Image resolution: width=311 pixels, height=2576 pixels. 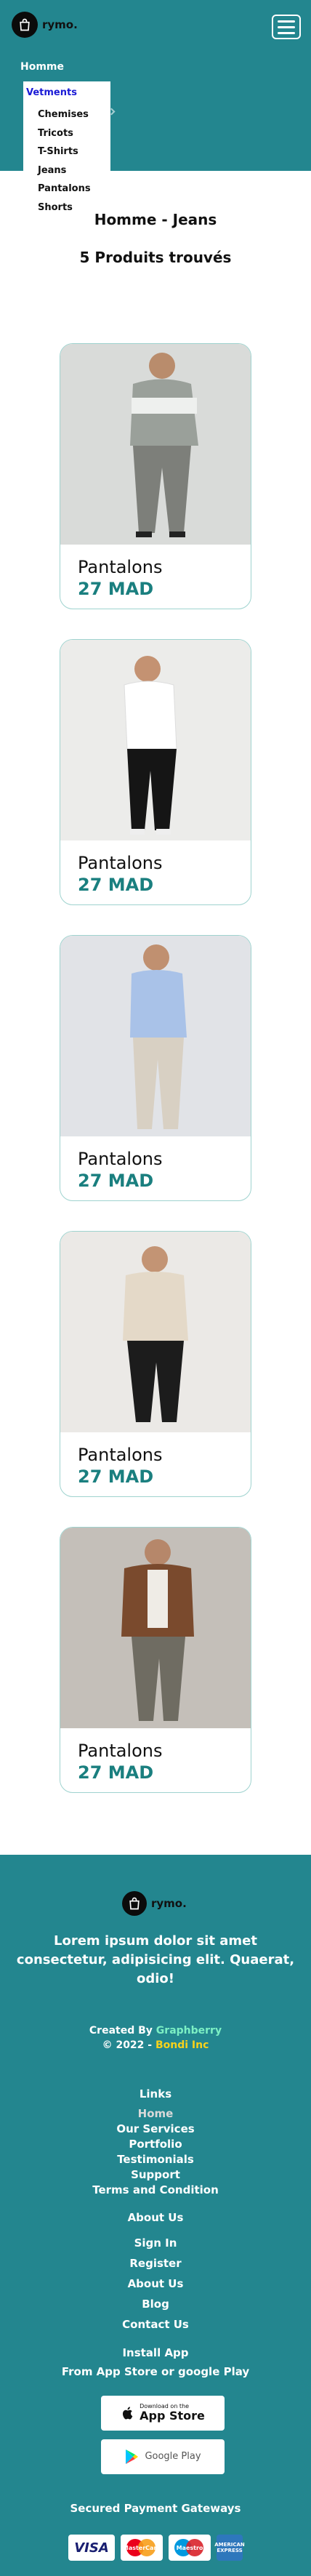 What do you see at coordinates (155, 2371) in the screenshot?
I see `install-subheading: From App Store or google Play` at bounding box center [155, 2371].